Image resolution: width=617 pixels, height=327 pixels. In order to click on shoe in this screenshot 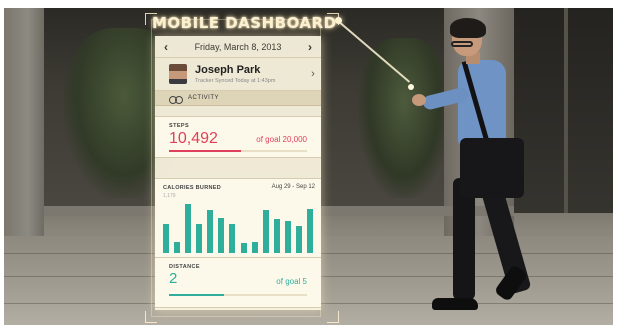, I will do `click(455, 304)`.